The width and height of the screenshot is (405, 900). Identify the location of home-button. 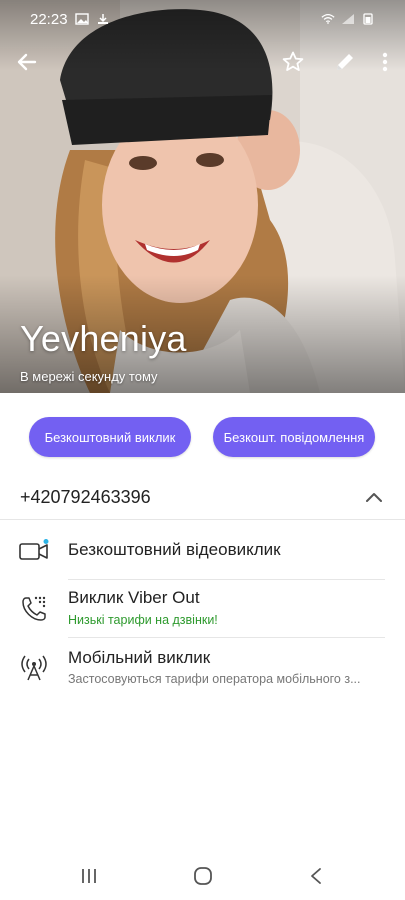
(203, 876).